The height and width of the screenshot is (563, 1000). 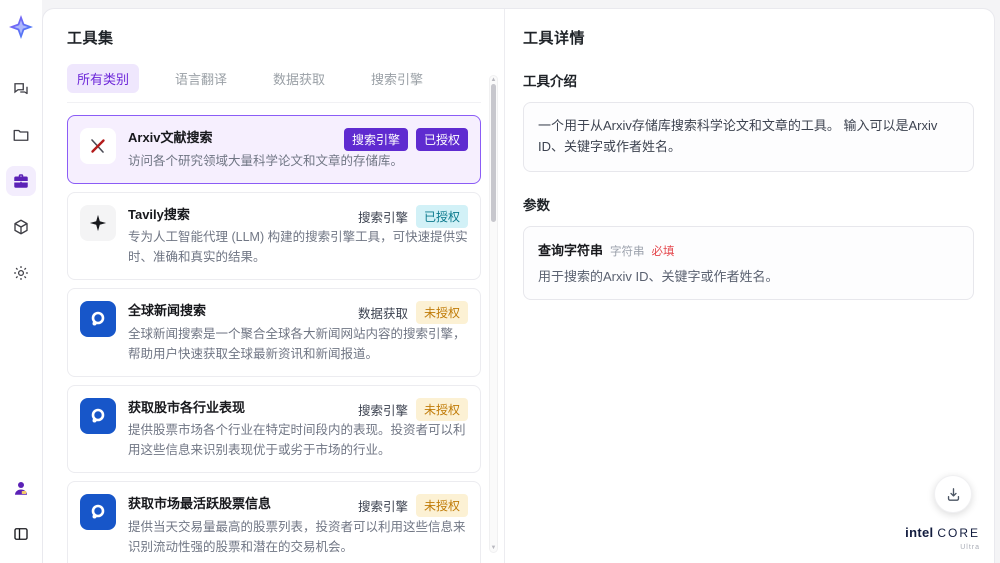 What do you see at coordinates (571, 250) in the screenshot?
I see `param-name: 查询字符串` at bounding box center [571, 250].